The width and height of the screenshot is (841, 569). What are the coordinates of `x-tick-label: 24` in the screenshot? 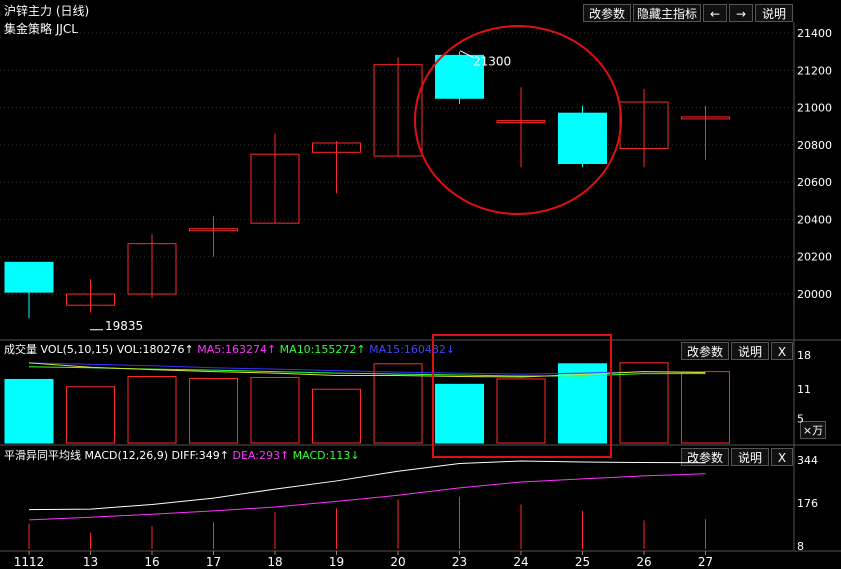 It's located at (520, 562).